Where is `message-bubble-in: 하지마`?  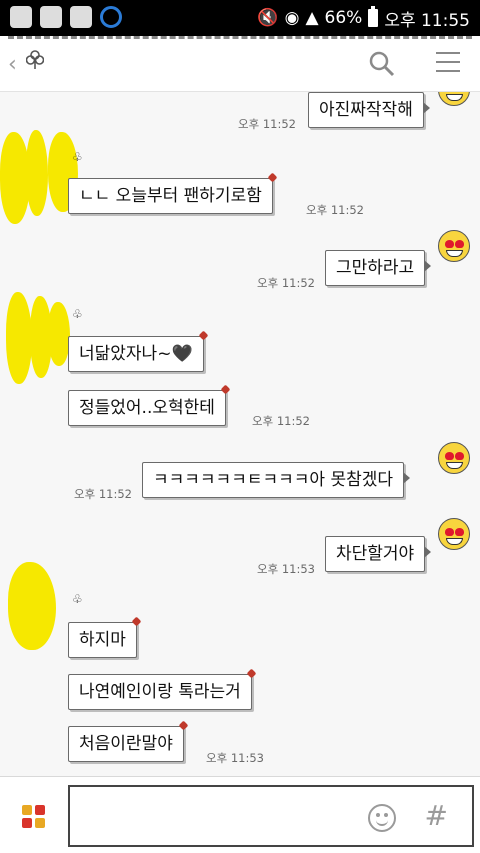 message-bubble-in: 하지마 is located at coordinates (102, 640).